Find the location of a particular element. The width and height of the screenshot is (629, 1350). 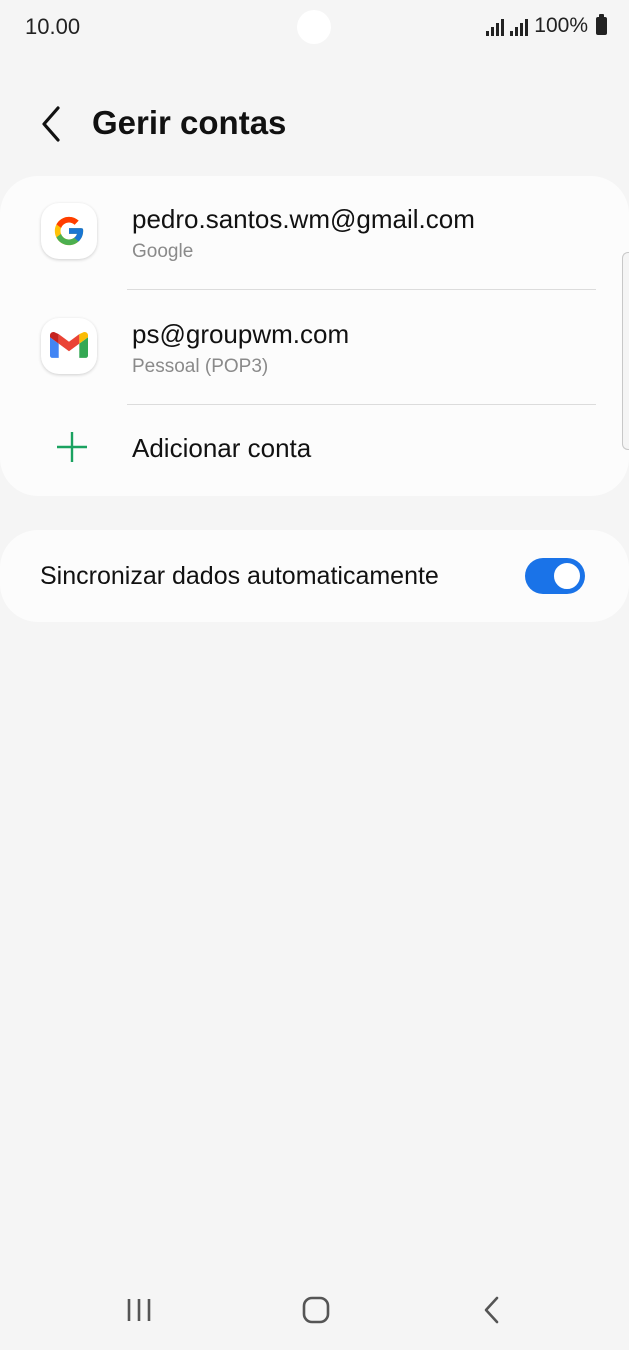

status-icons: 100% is located at coordinates (546, 26).